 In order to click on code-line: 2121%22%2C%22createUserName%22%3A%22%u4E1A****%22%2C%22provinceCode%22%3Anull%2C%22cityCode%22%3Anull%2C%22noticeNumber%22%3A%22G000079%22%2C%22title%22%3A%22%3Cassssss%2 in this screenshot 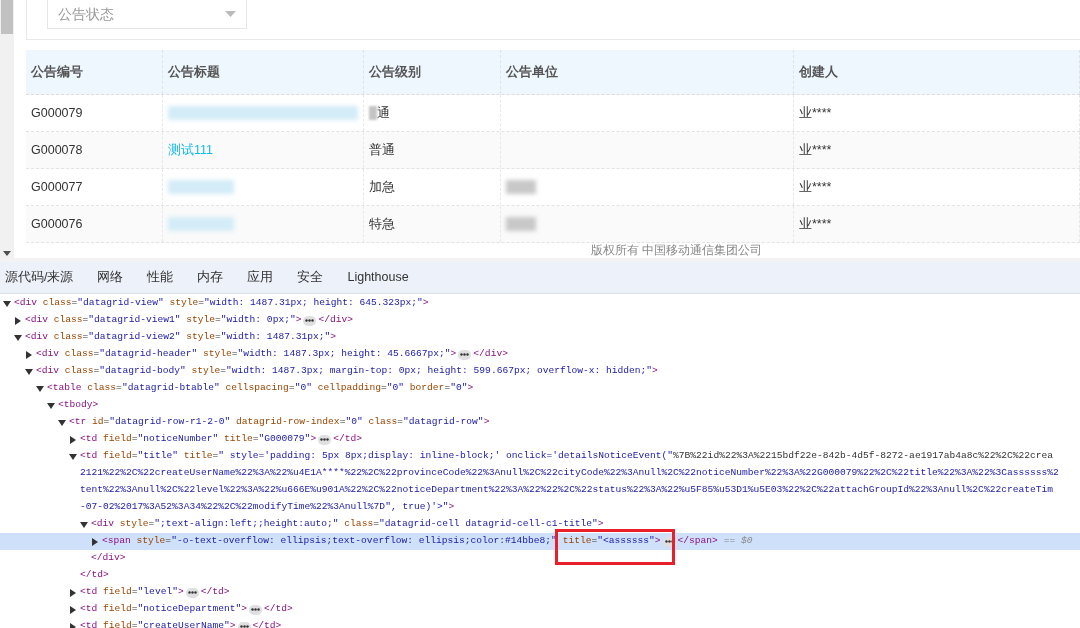, I will do `click(569, 473)`.